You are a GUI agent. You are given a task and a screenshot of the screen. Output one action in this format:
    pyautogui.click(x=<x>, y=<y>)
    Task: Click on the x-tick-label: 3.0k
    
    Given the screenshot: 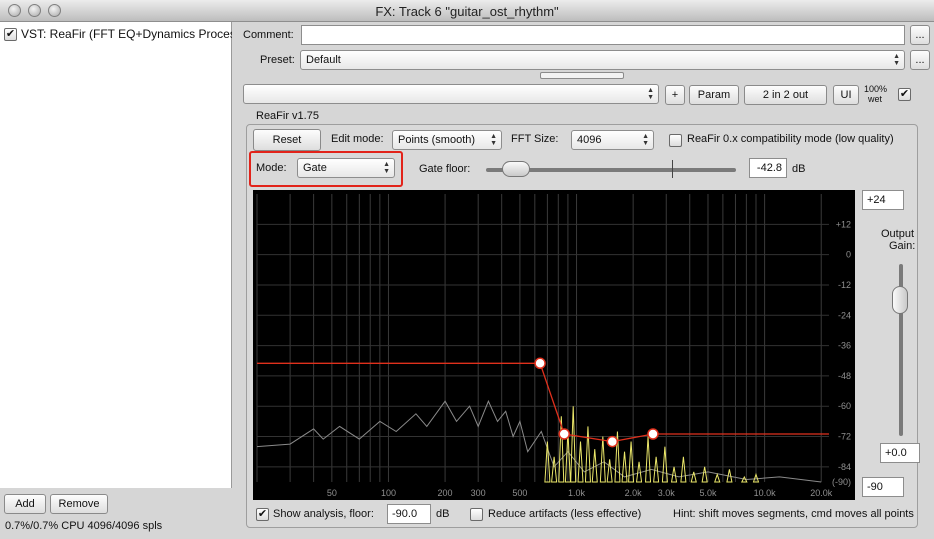 What is the action you would take?
    pyautogui.click(x=667, y=493)
    